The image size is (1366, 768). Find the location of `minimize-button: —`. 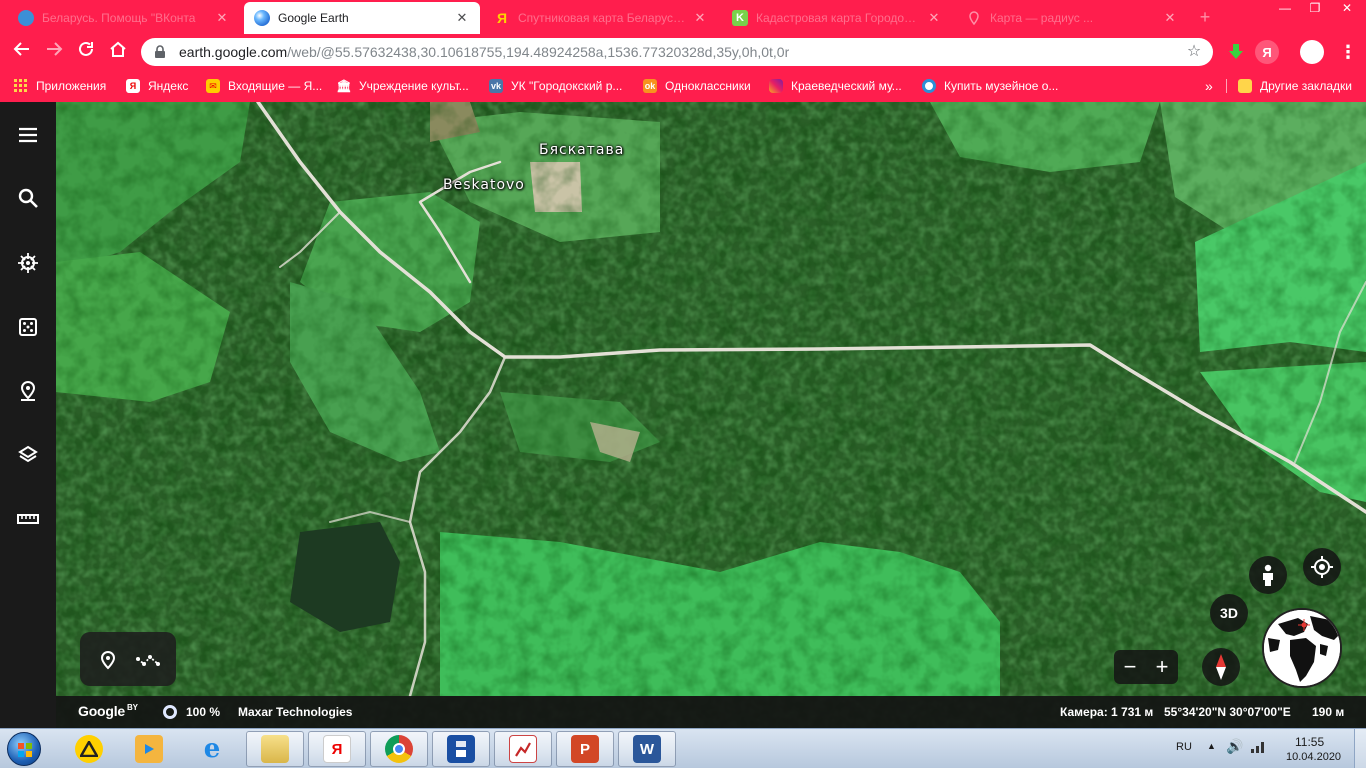

minimize-button: — is located at coordinates (1285, 9).